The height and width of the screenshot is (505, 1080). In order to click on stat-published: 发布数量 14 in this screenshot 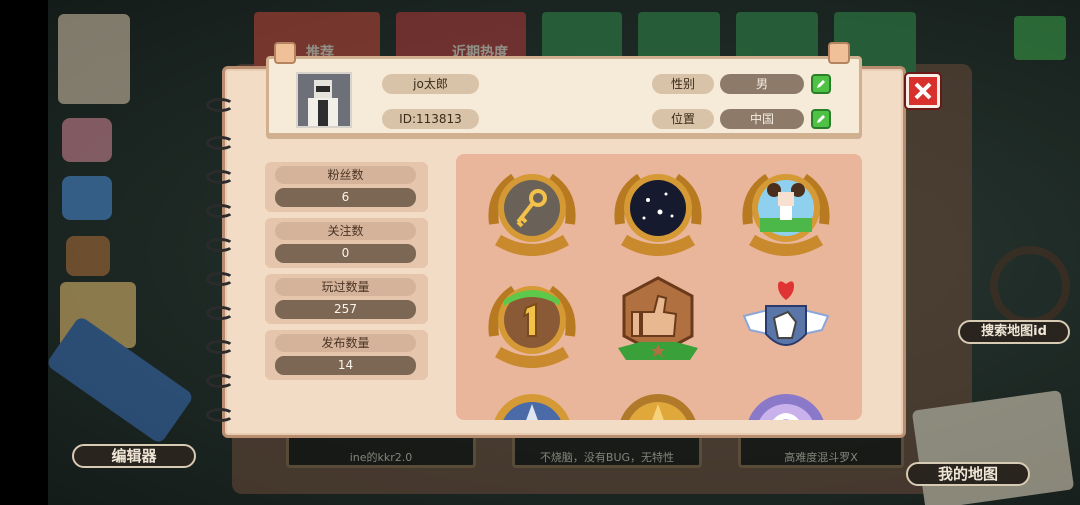, I will do `click(346, 355)`.